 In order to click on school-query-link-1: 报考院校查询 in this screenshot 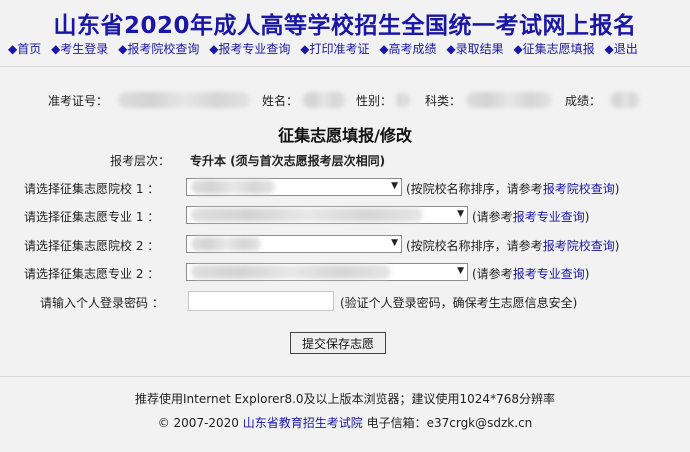, I will do `click(579, 189)`.